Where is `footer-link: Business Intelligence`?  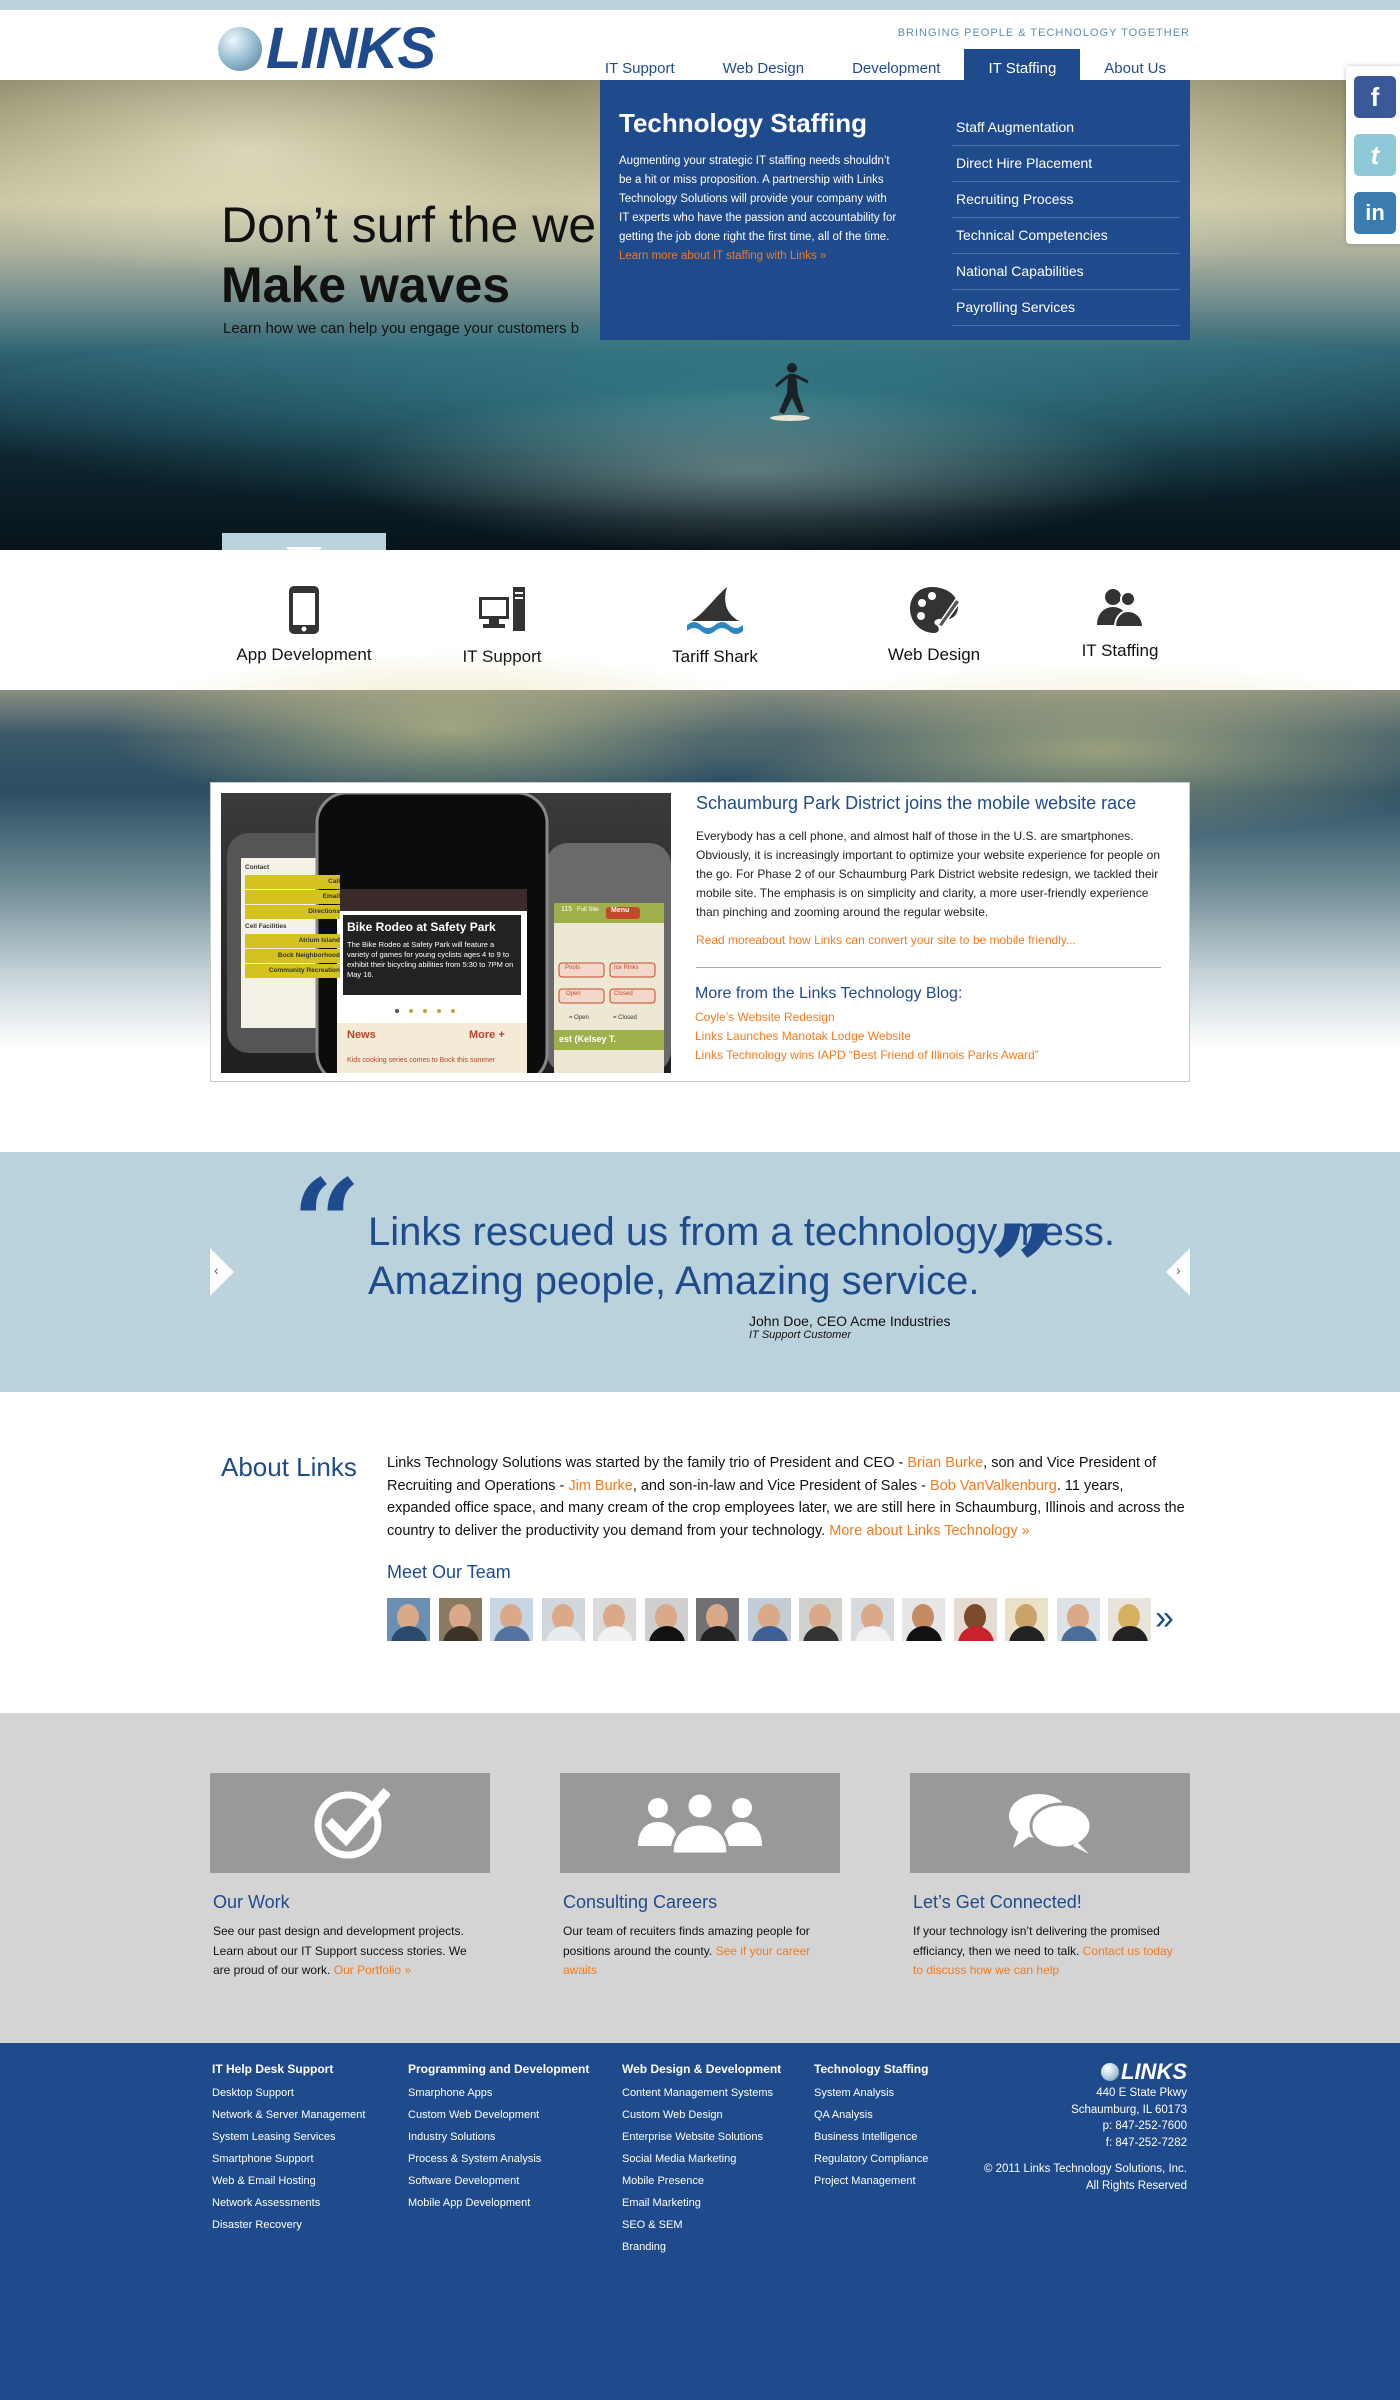 footer-link: Business Intelligence is located at coordinates (871, 2137).